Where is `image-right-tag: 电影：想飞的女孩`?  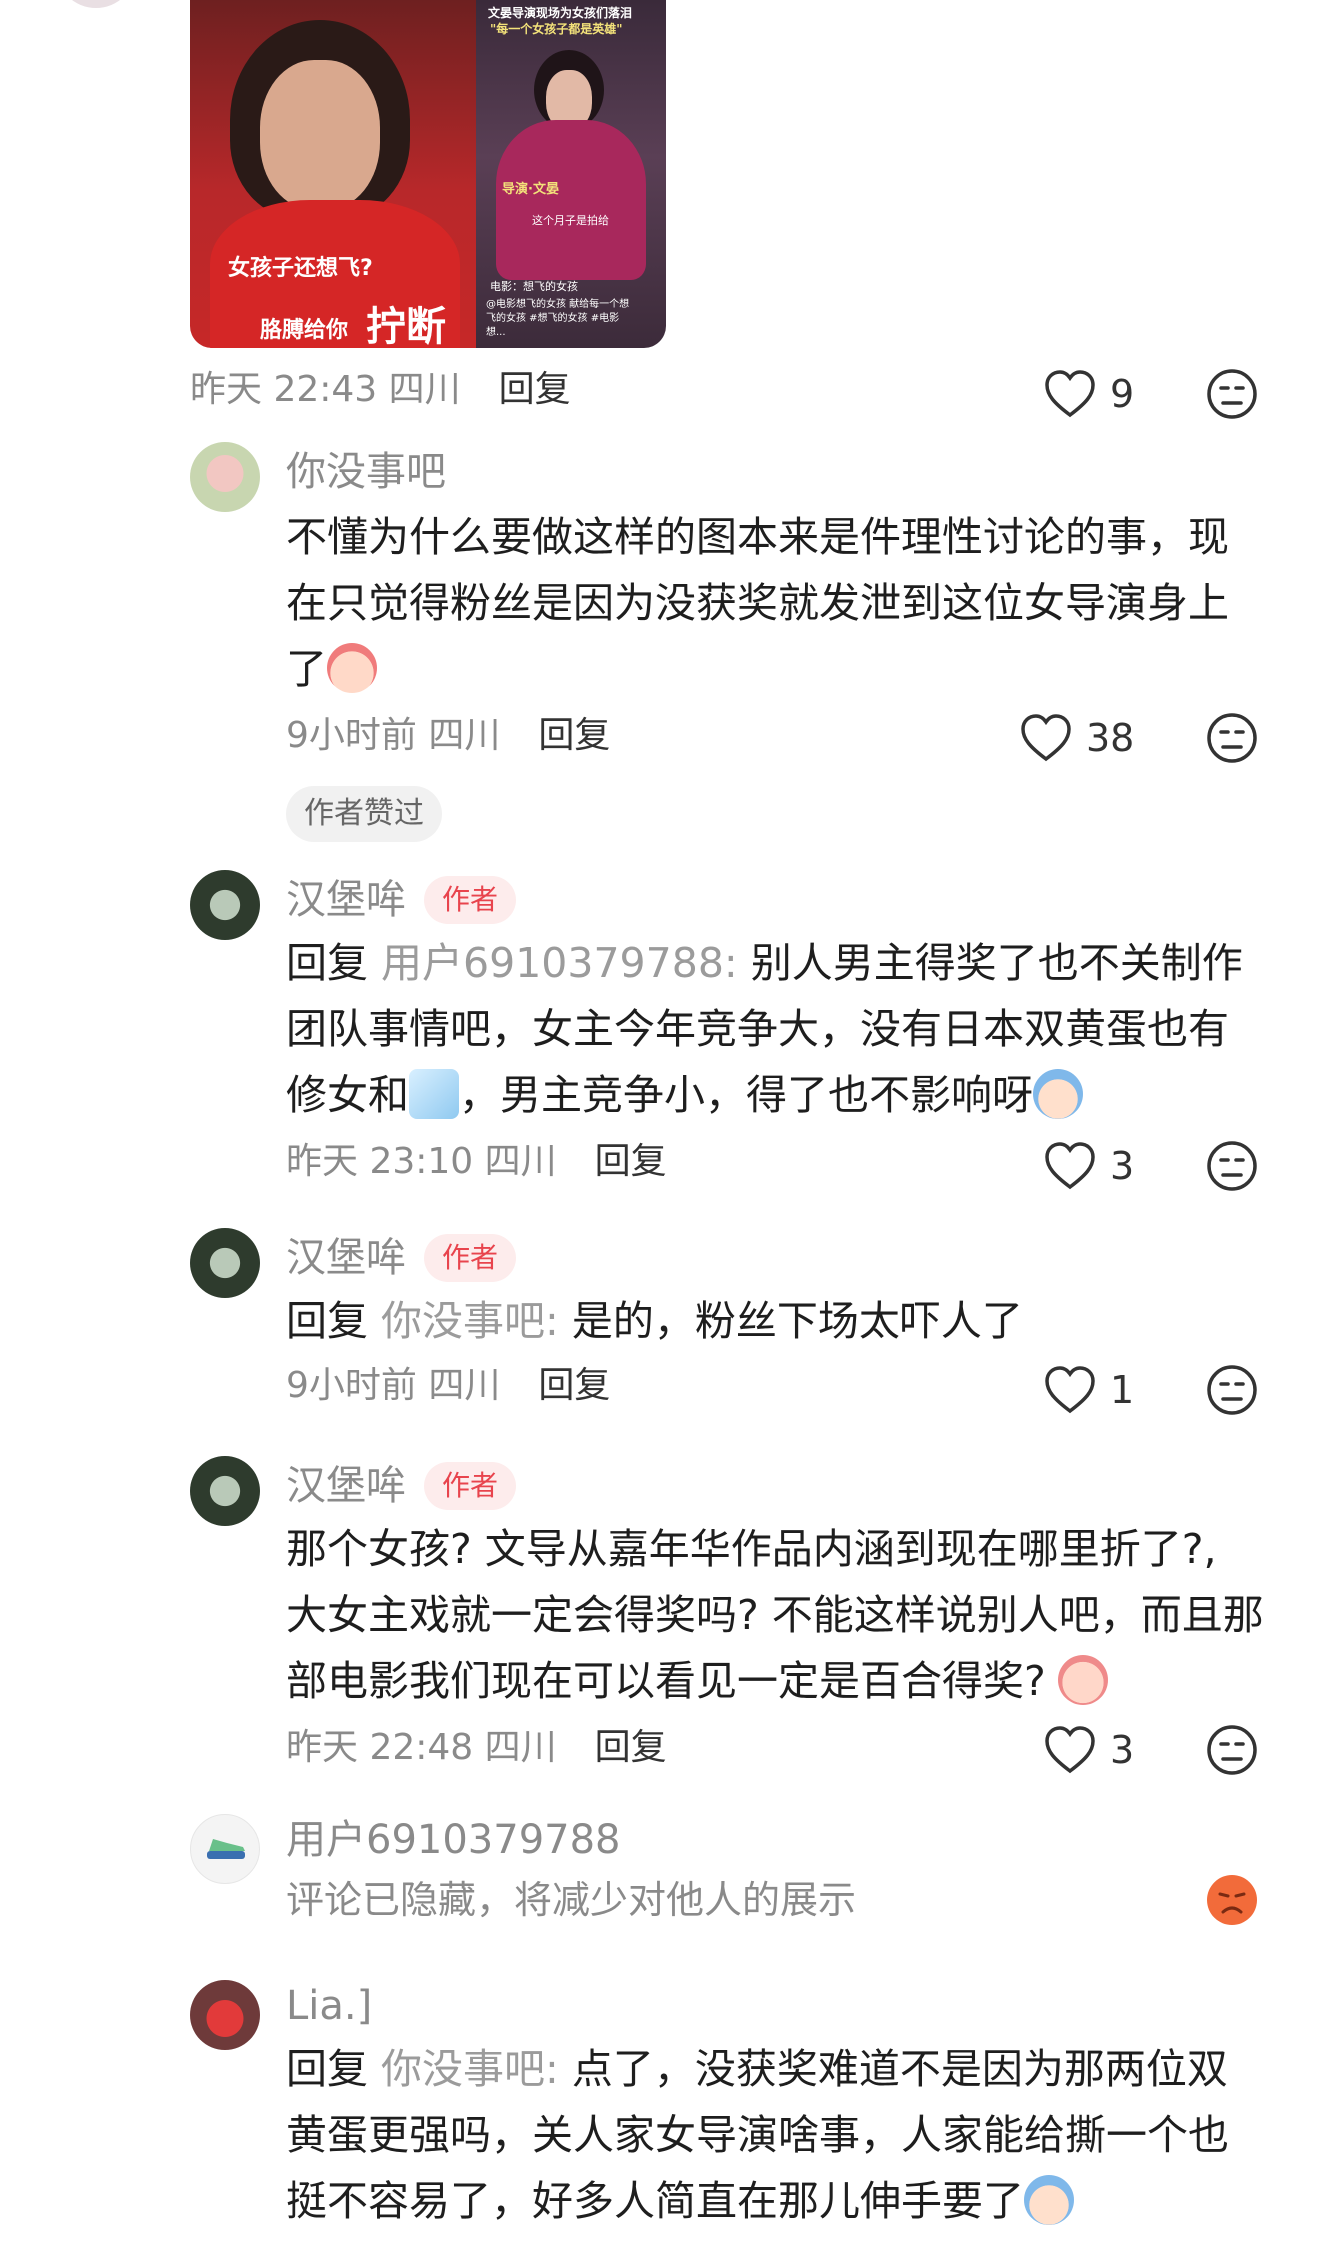 image-right-tag: 电影：想飞的女孩 is located at coordinates (534, 286).